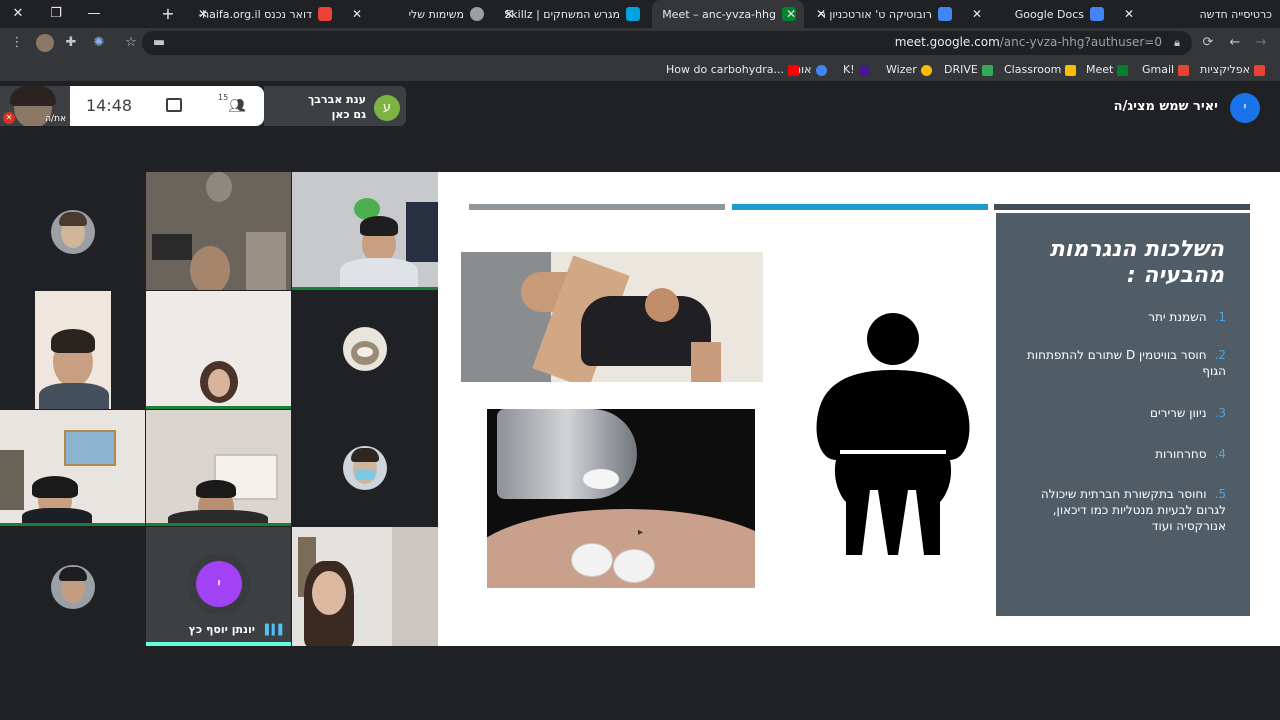 Image resolution: width=1280 pixels, height=720 pixels. Describe the element at coordinates (961, 69) in the screenshot. I see `bookmark-label: DRIVE` at that location.